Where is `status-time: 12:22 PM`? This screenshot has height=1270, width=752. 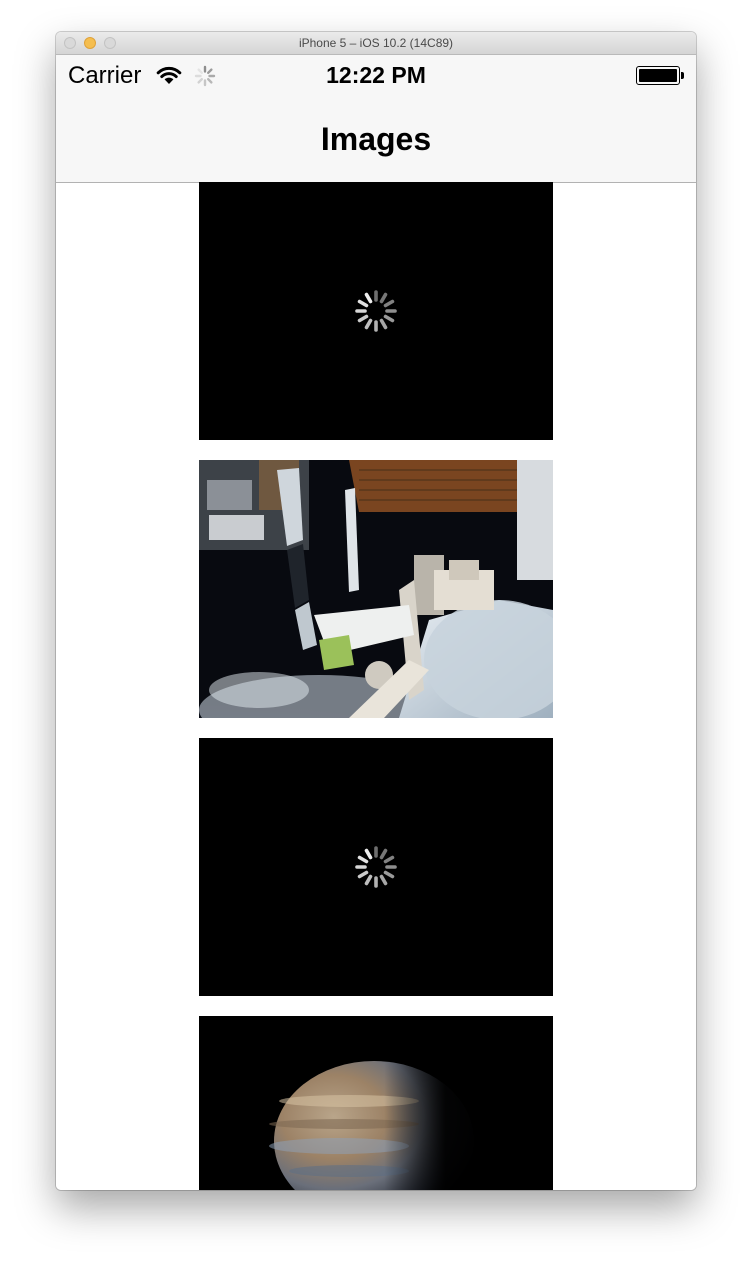
status-time: 12:22 PM is located at coordinates (376, 75).